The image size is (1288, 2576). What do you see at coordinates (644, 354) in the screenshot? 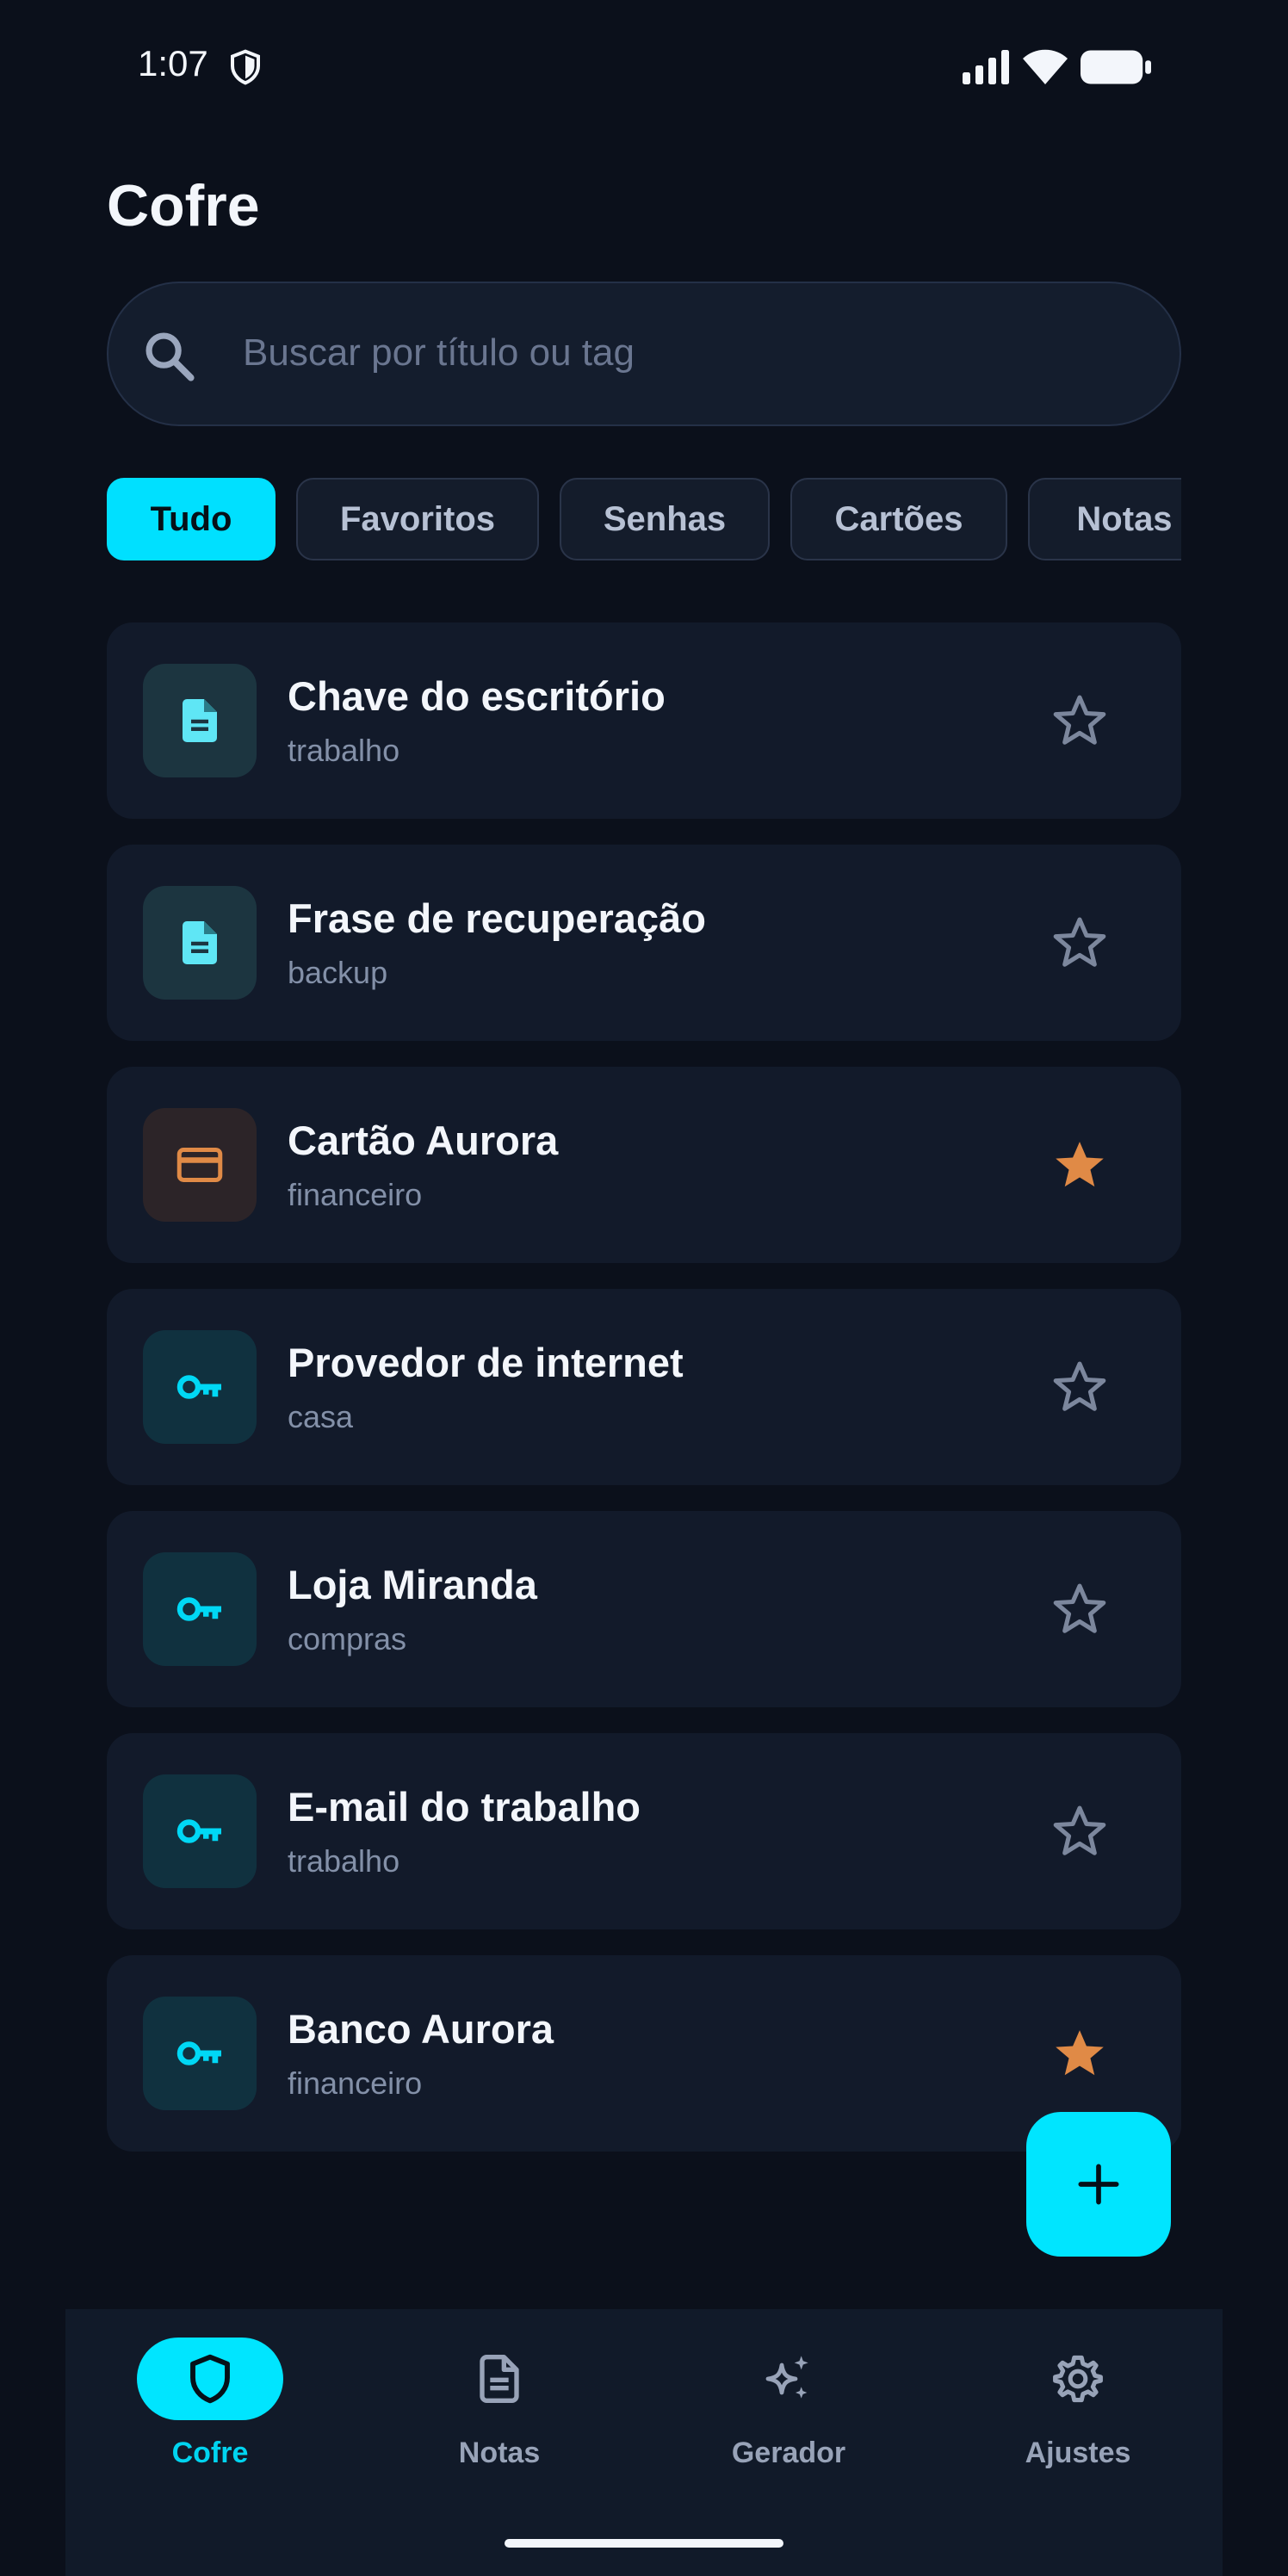
I see `search-input: Buscar por título ou tag` at bounding box center [644, 354].